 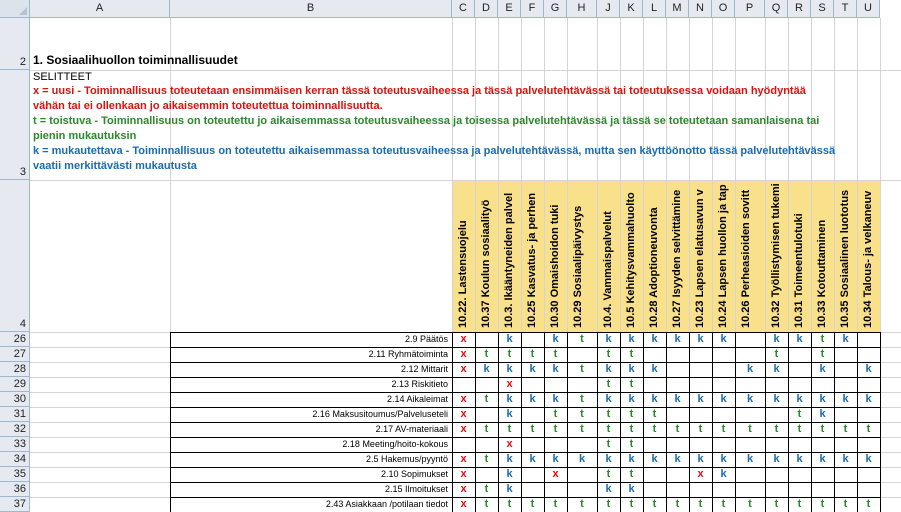 I want to click on column-header-n: N, so click(x=700, y=9).